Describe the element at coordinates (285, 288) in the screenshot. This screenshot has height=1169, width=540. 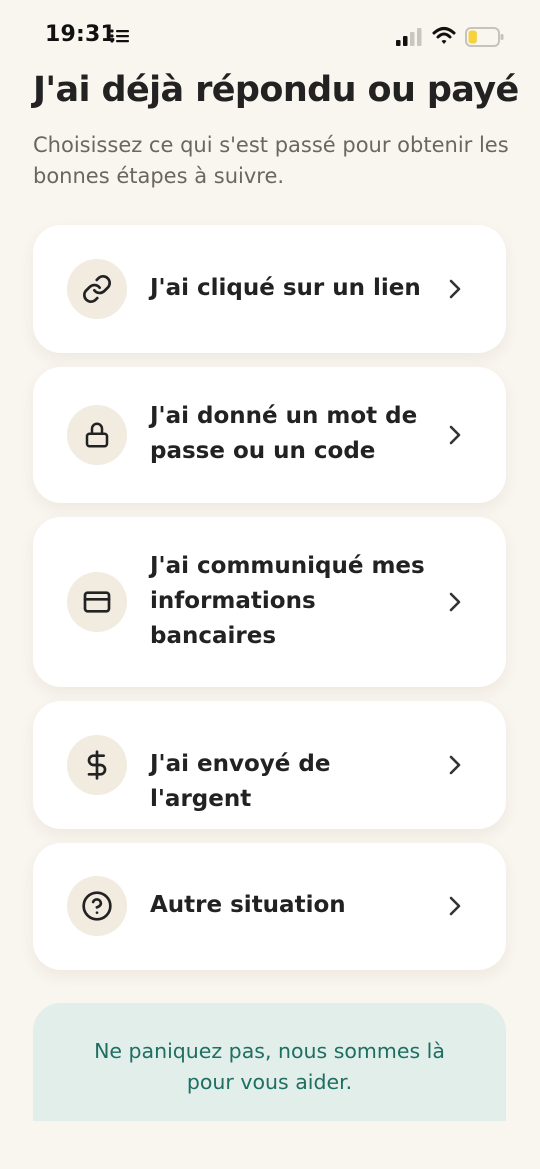
I see `option-label: J'ai cliqué sur un lien` at that location.